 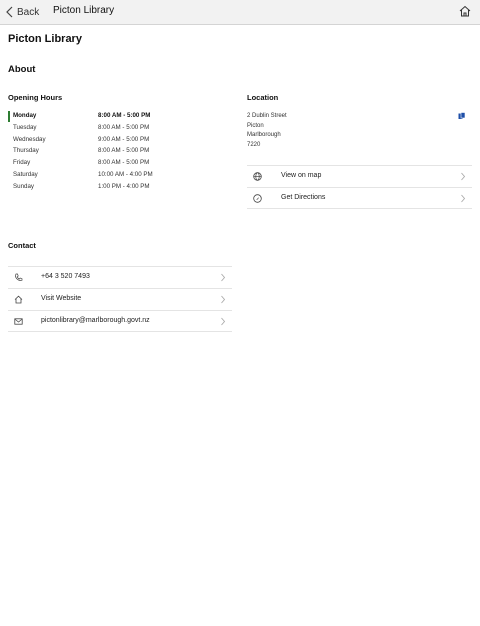 What do you see at coordinates (19, 277) in the screenshot?
I see `phone-icon` at bounding box center [19, 277].